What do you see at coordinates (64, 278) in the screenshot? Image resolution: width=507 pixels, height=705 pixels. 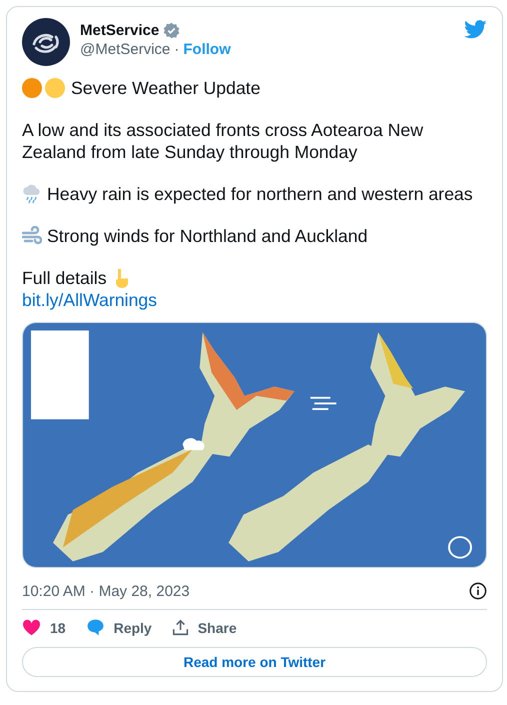 I see `tweet-text: Full details` at bounding box center [64, 278].